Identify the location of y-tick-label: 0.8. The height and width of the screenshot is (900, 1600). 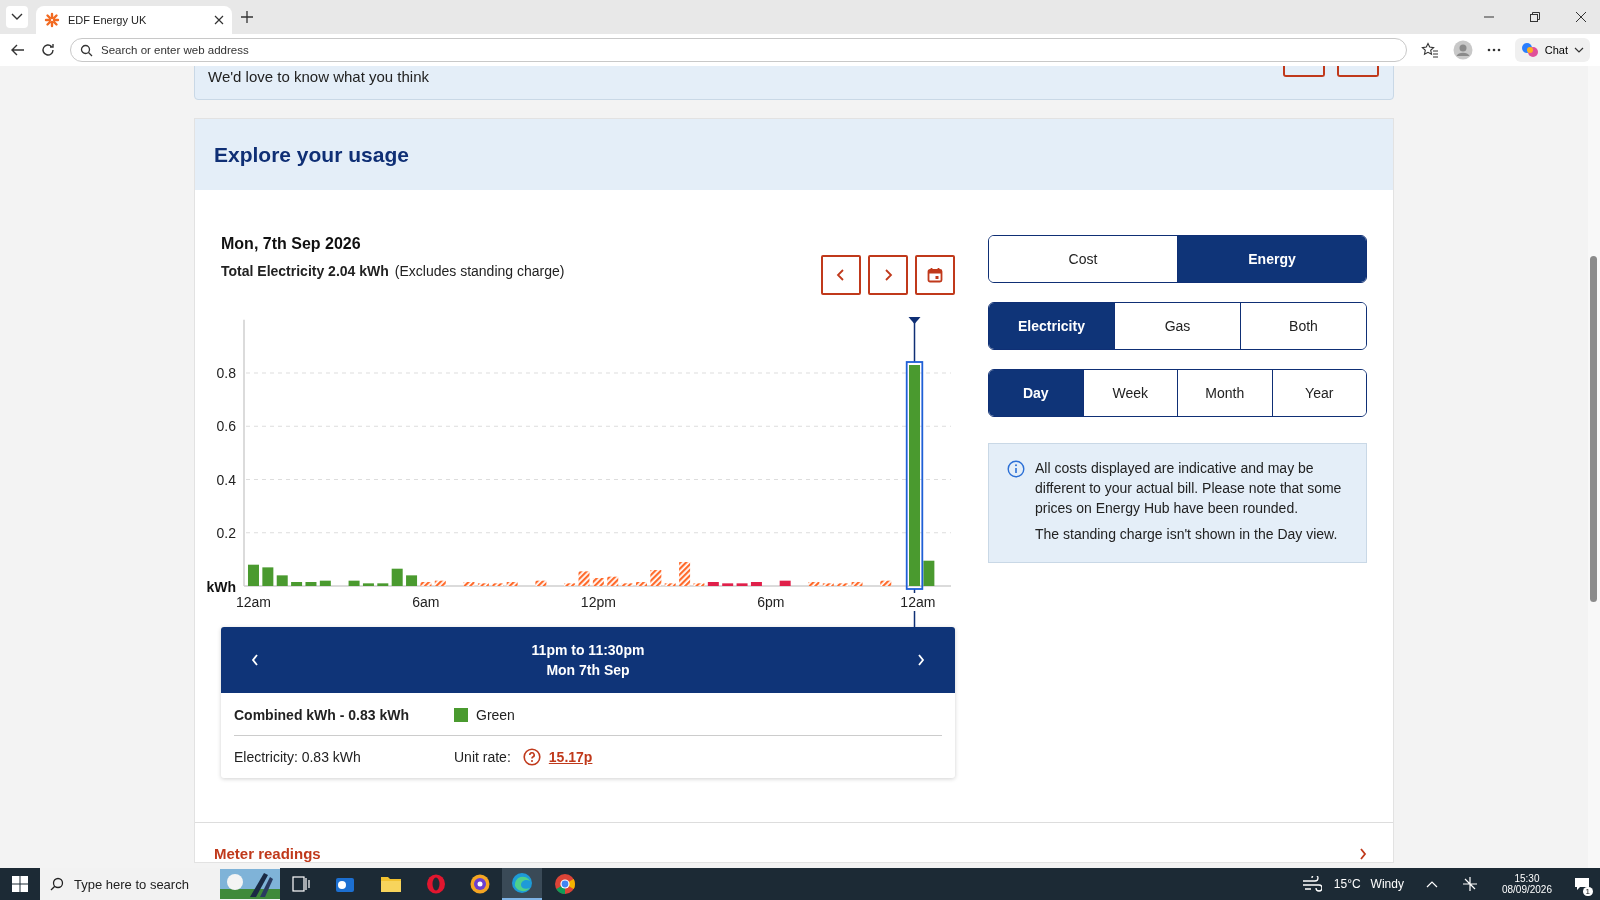
(226, 373).